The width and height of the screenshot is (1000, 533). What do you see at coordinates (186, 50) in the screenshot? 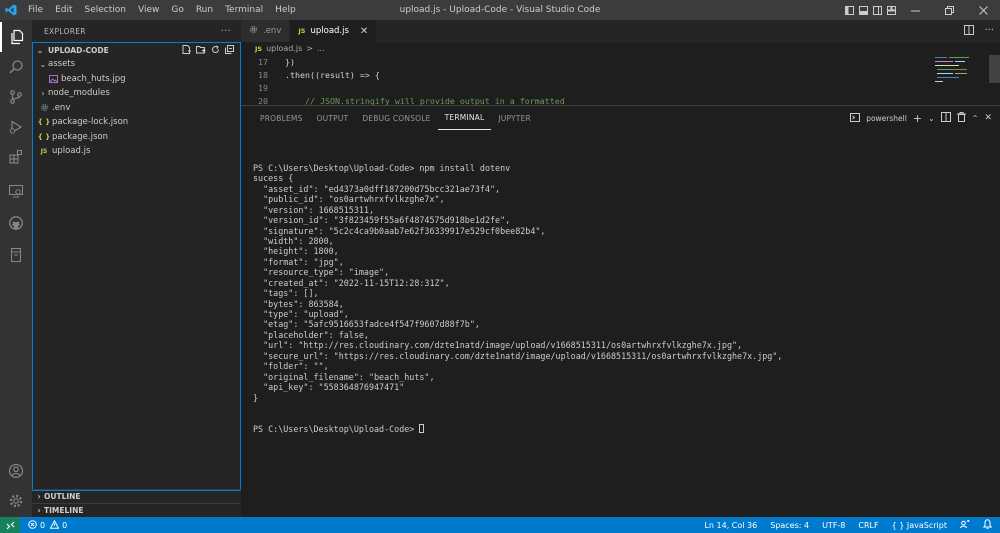
I see `new-file-icon` at bounding box center [186, 50].